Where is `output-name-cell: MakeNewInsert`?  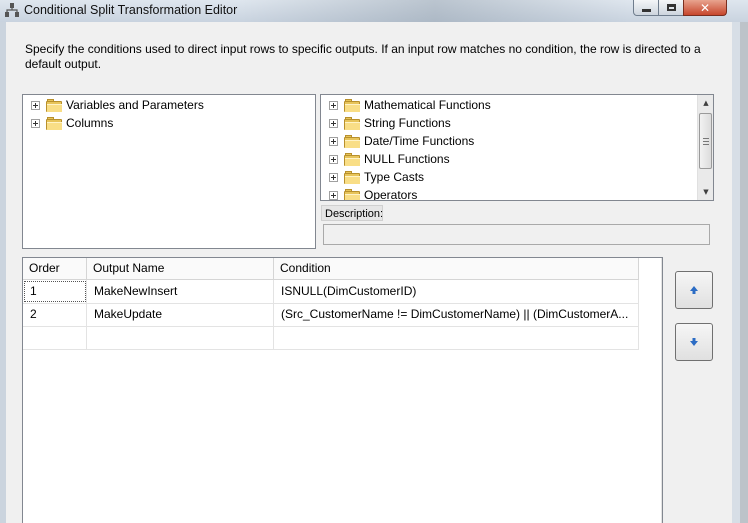
output-name-cell: MakeNewInsert is located at coordinates (180, 291).